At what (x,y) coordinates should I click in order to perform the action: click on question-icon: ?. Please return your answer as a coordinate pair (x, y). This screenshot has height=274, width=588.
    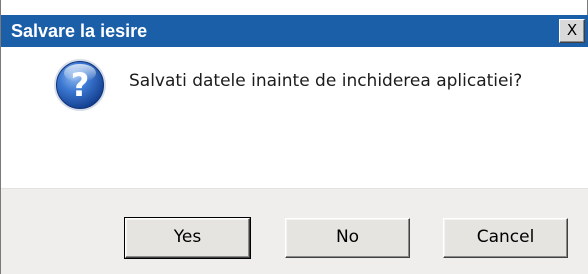
    Looking at the image, I should click on (80, 85).